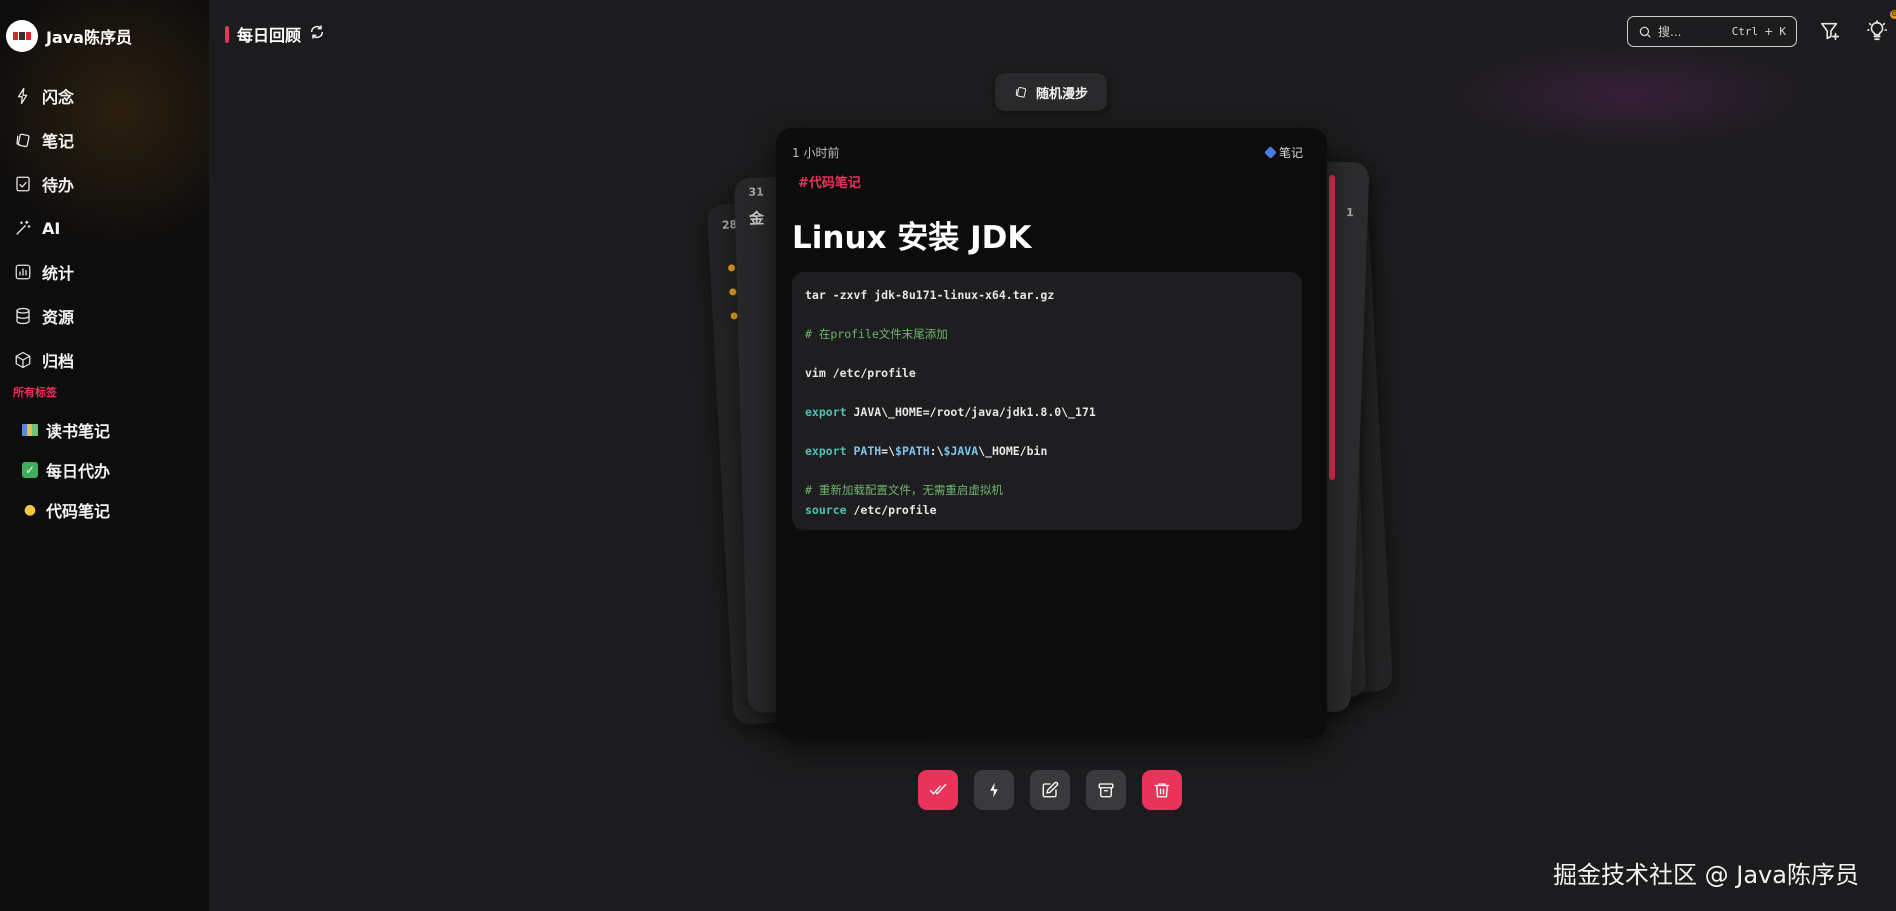  Describe the element at coordinates (23, 184) in the screenshot. I see `checklist-icon` at that location.